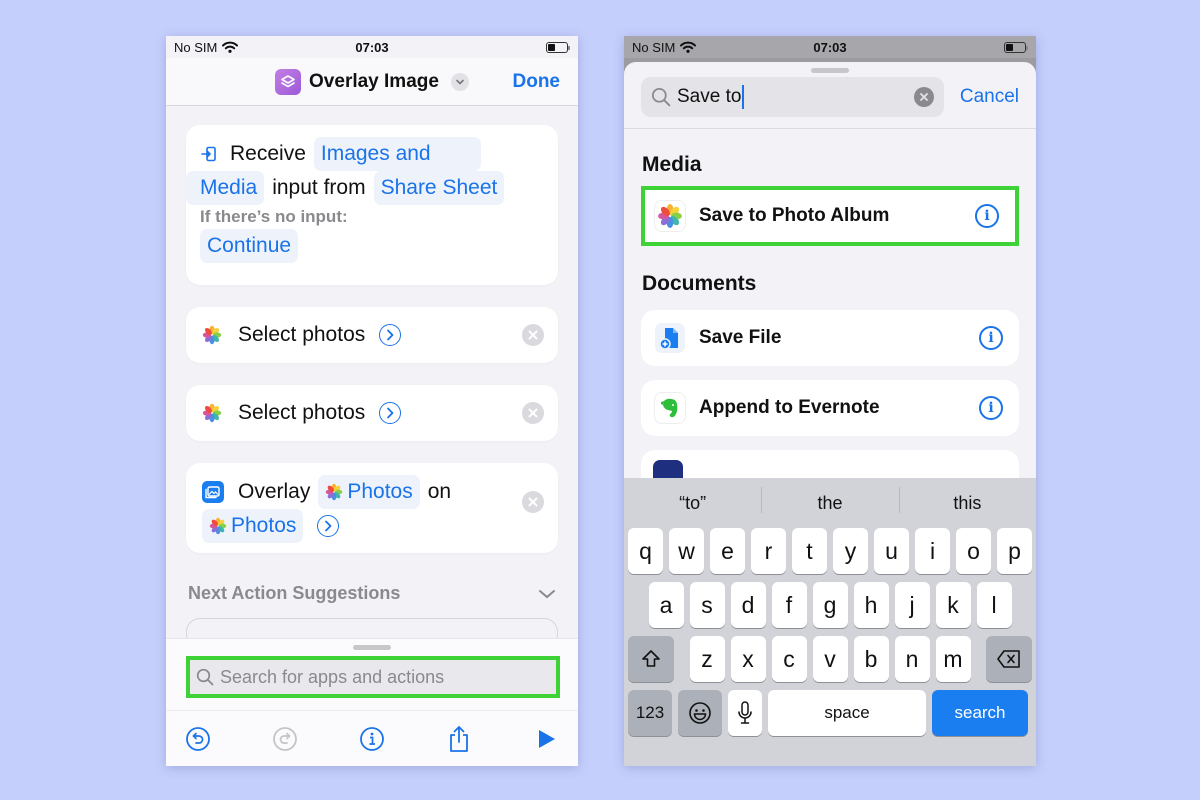 The height and width of the screenshot is (800, 1200). Describe the element at coordinates (792, 97) in the screenshot. I see `search-input: Save to` at that location.